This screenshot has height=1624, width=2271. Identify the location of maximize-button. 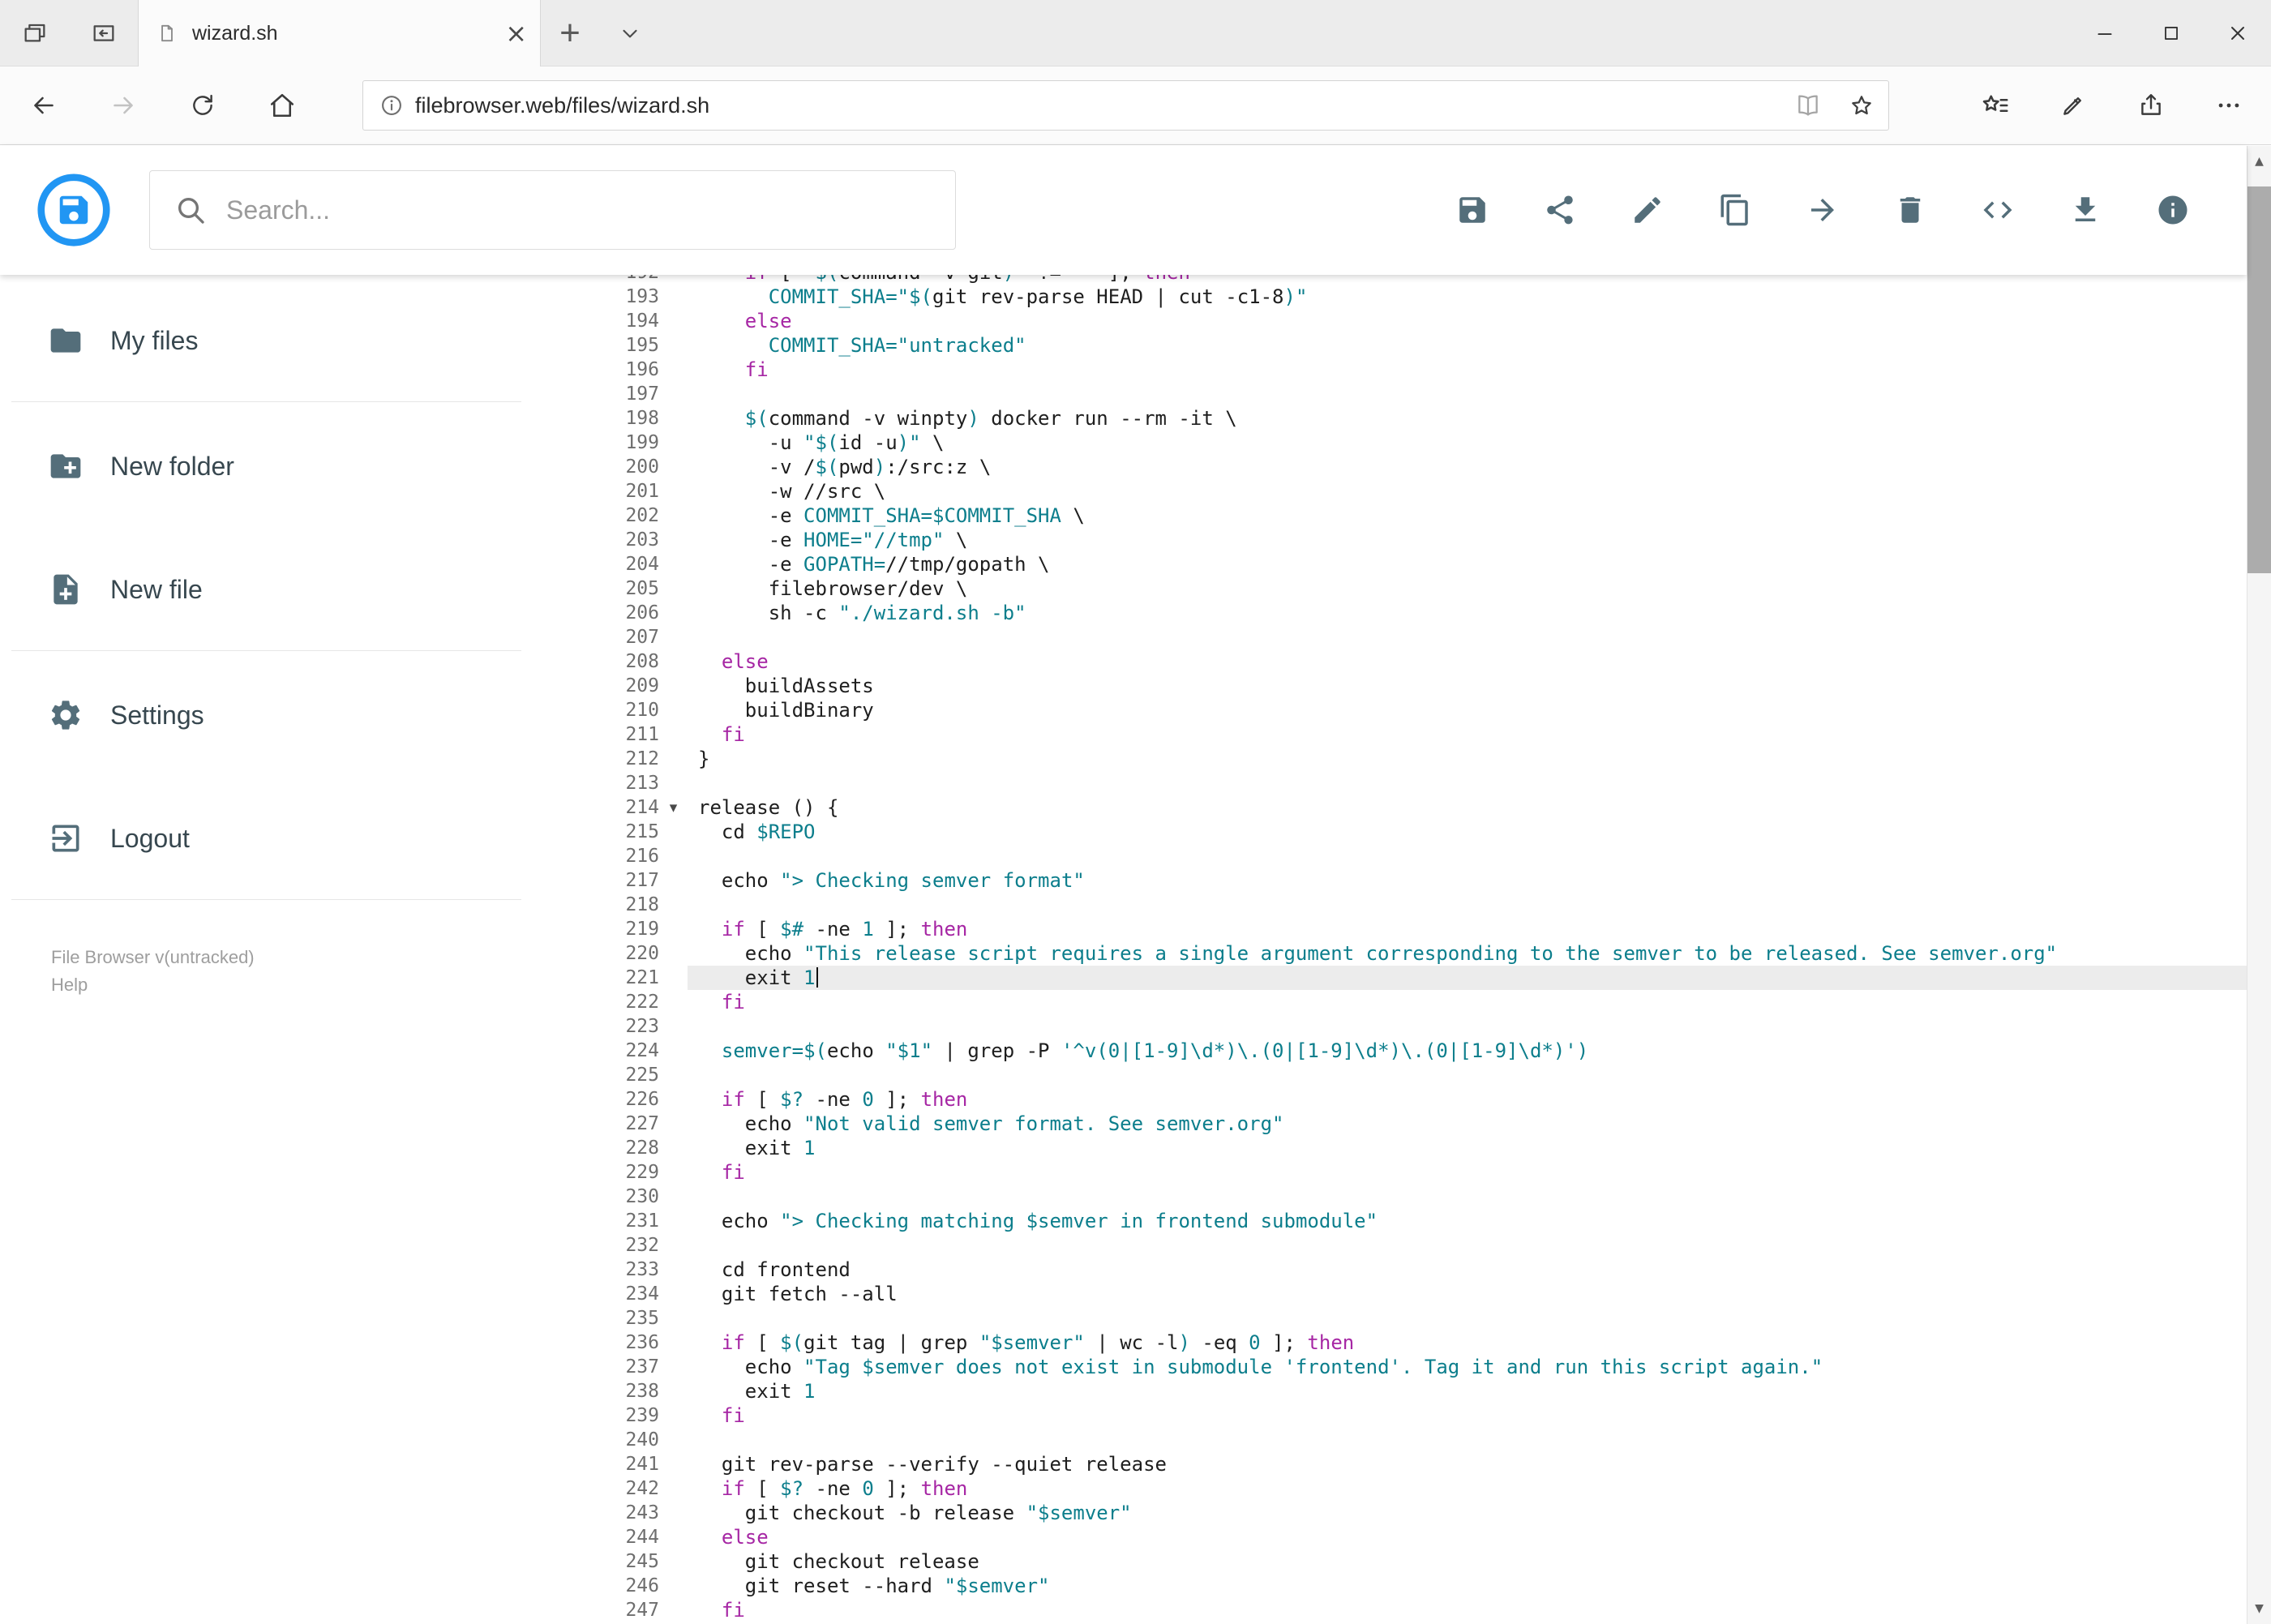
(2171, 33).